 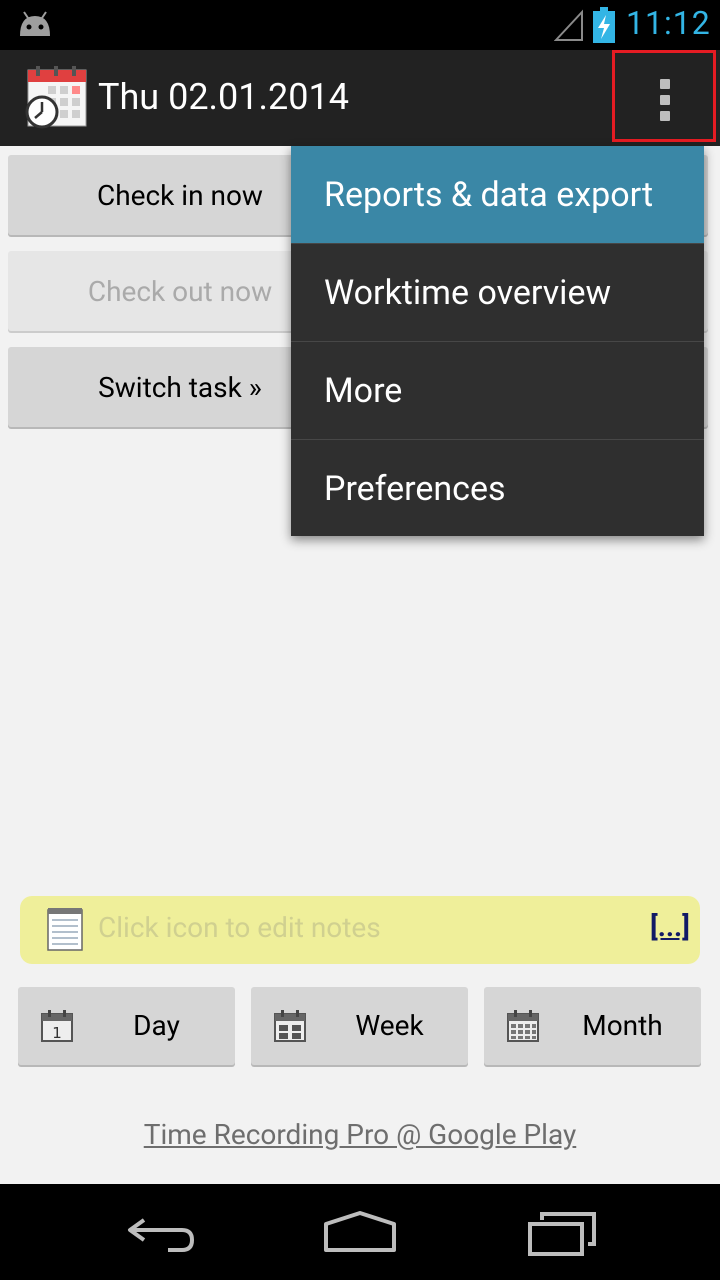 I want to click on calendar-month-icon, so click(x=523, y=1026).